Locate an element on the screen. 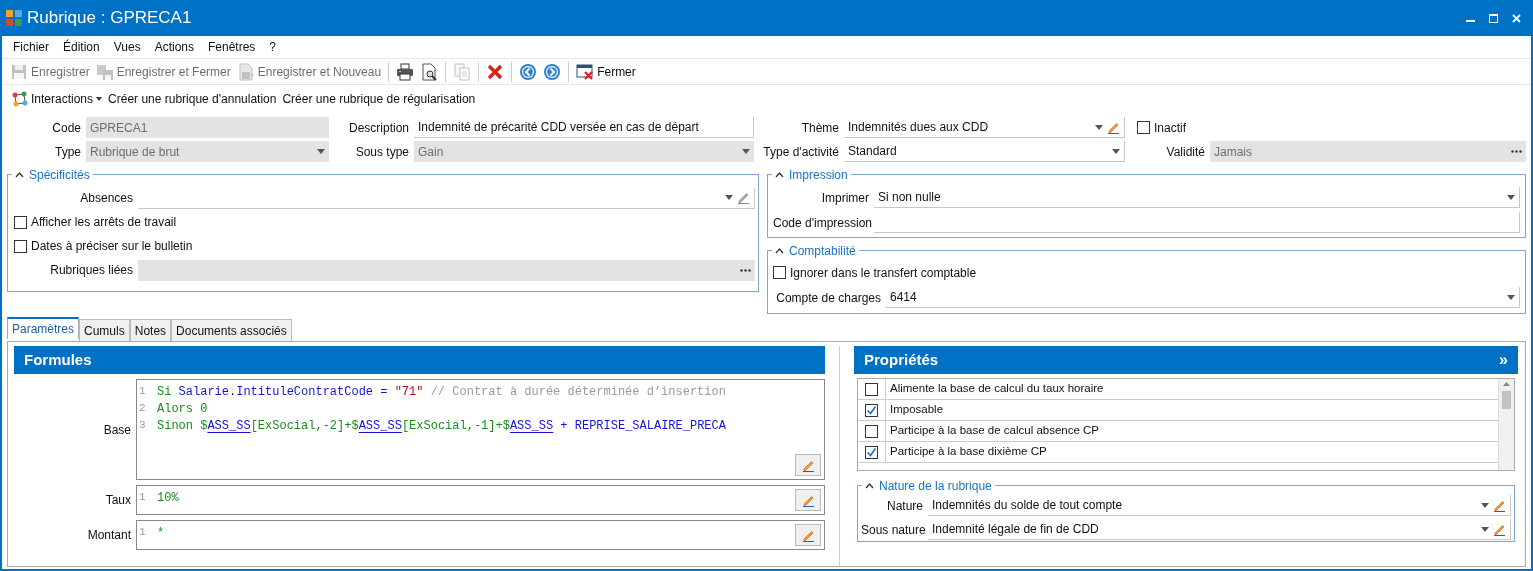  formula-label: Base is located at coordinates (117, 430).